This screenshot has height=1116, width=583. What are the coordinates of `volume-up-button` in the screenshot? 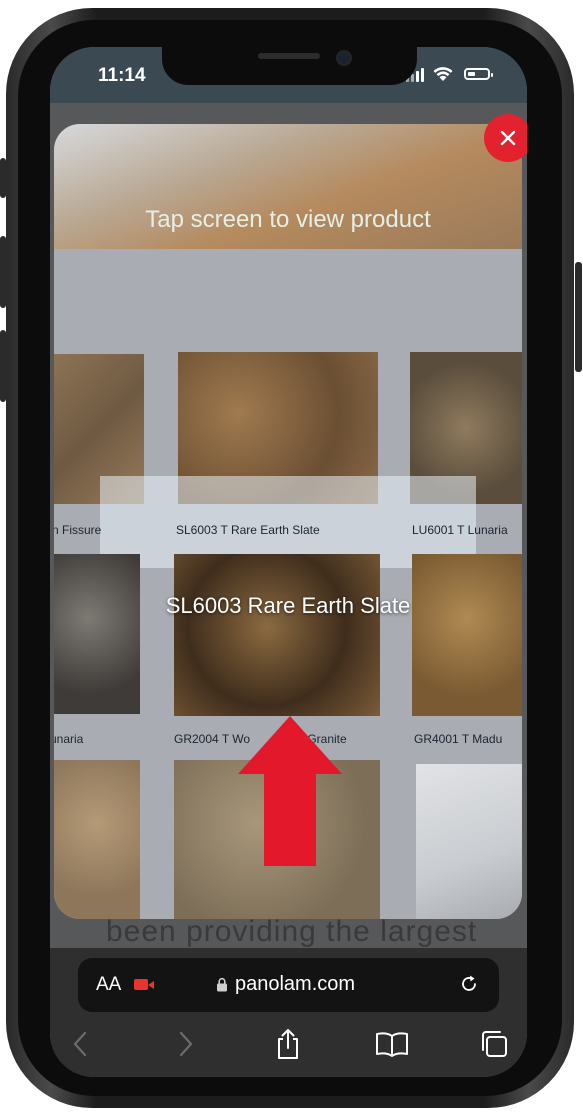 It's located at (3, 272).